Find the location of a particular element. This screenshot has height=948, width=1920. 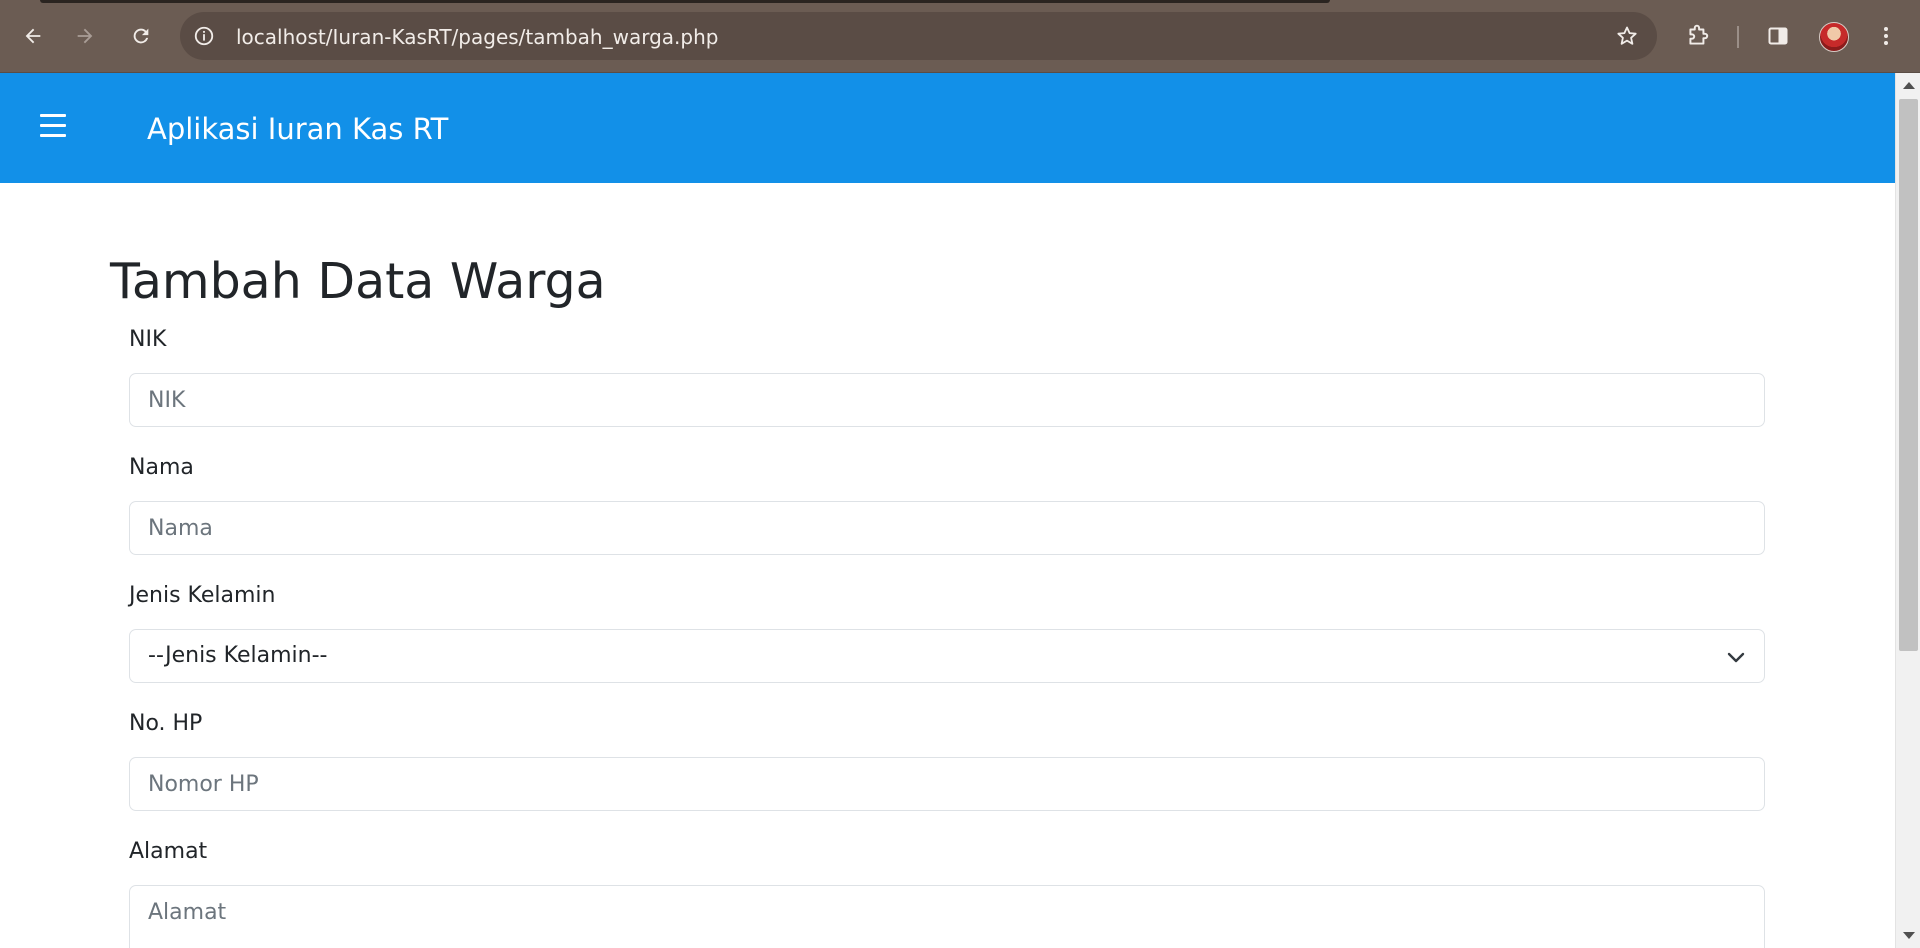

reload-button is located at coordinates (141, 36).